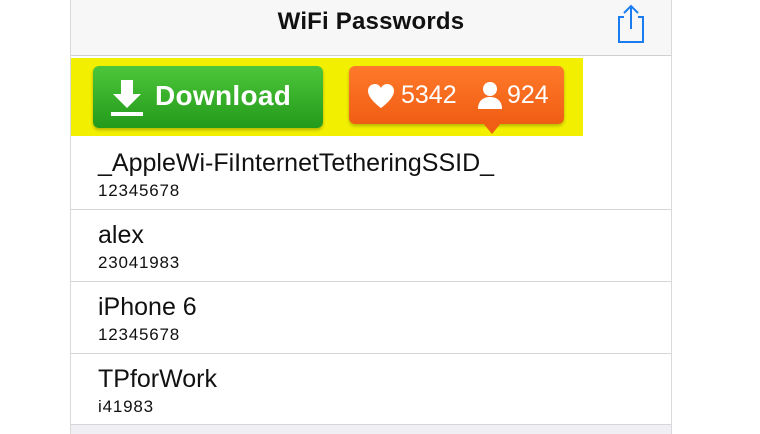 The image size is (760, 434). I want to click on user-icon, so click(490, 95).